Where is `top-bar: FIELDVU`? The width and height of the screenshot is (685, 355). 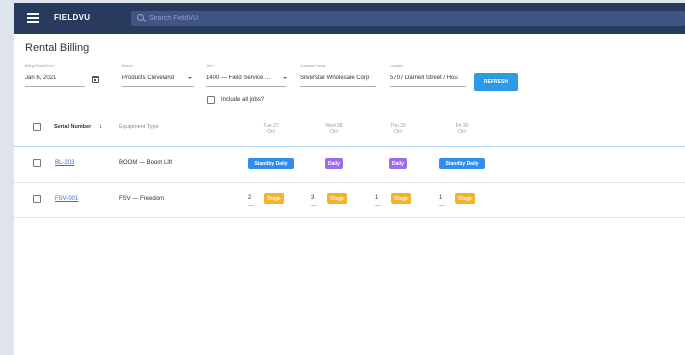
top-bar: FIELDVU is located at coordinates (349, 18).